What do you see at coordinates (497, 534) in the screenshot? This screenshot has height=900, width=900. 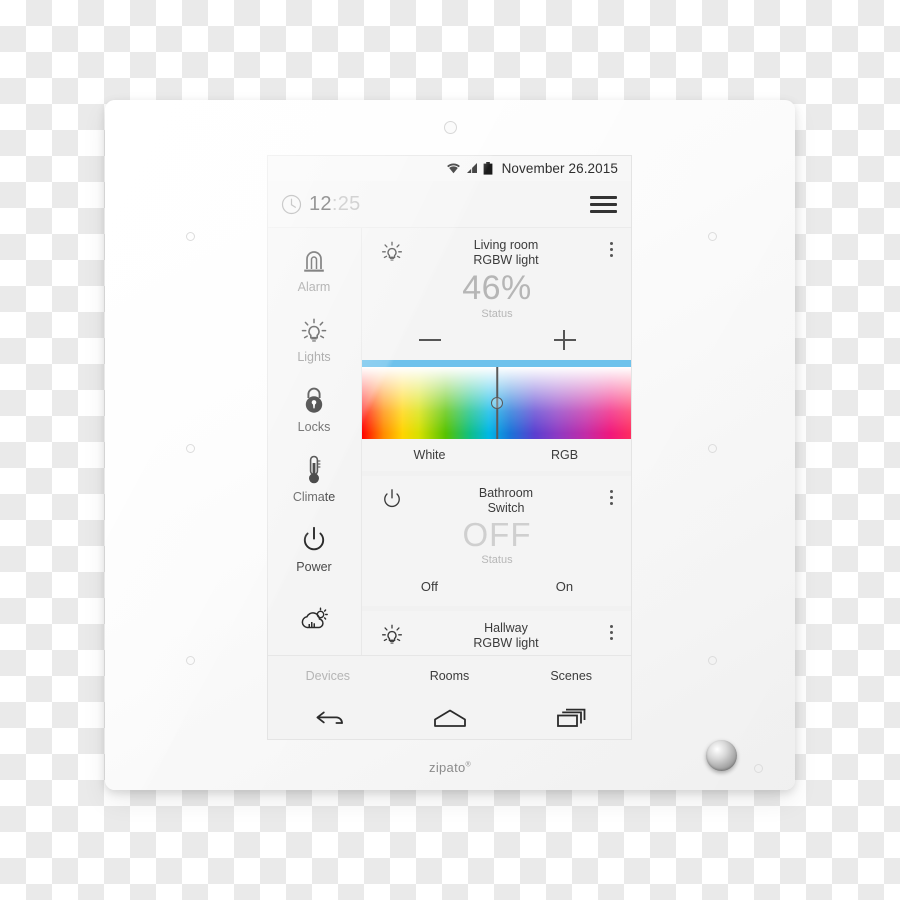 I see `card-value: OFF` at bounding box center [497, 534].